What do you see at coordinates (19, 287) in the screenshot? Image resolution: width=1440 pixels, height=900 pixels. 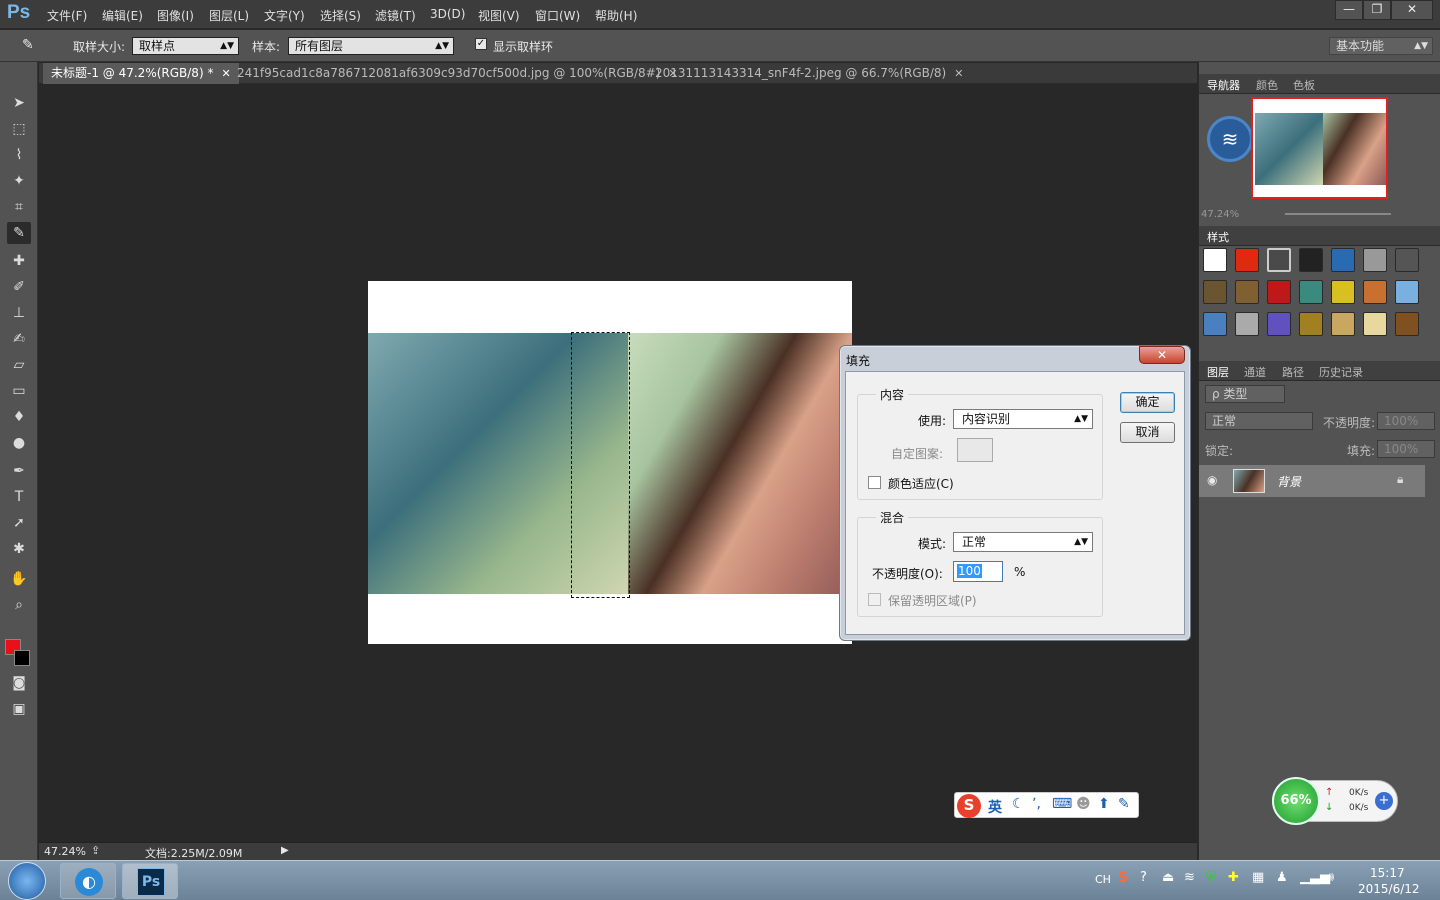 I see `brush-tool-icon: ✐` at bounding box center [19, 287].